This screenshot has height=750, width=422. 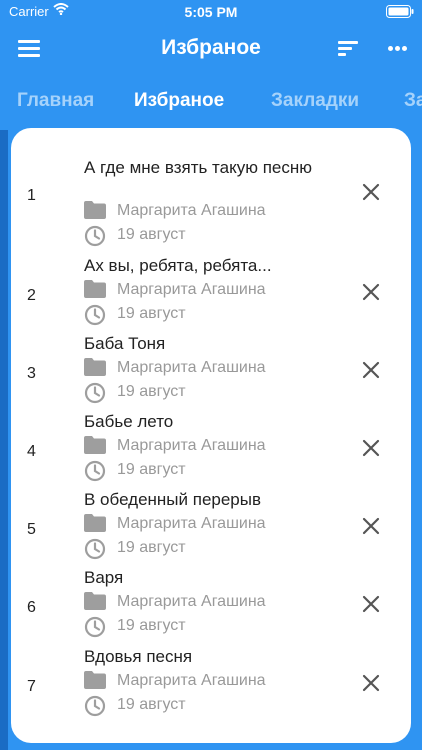 What do you see at coordinates (55, 101) in the screenshot?
I see `tab-main: Главная` at bounding box center [55, 101].